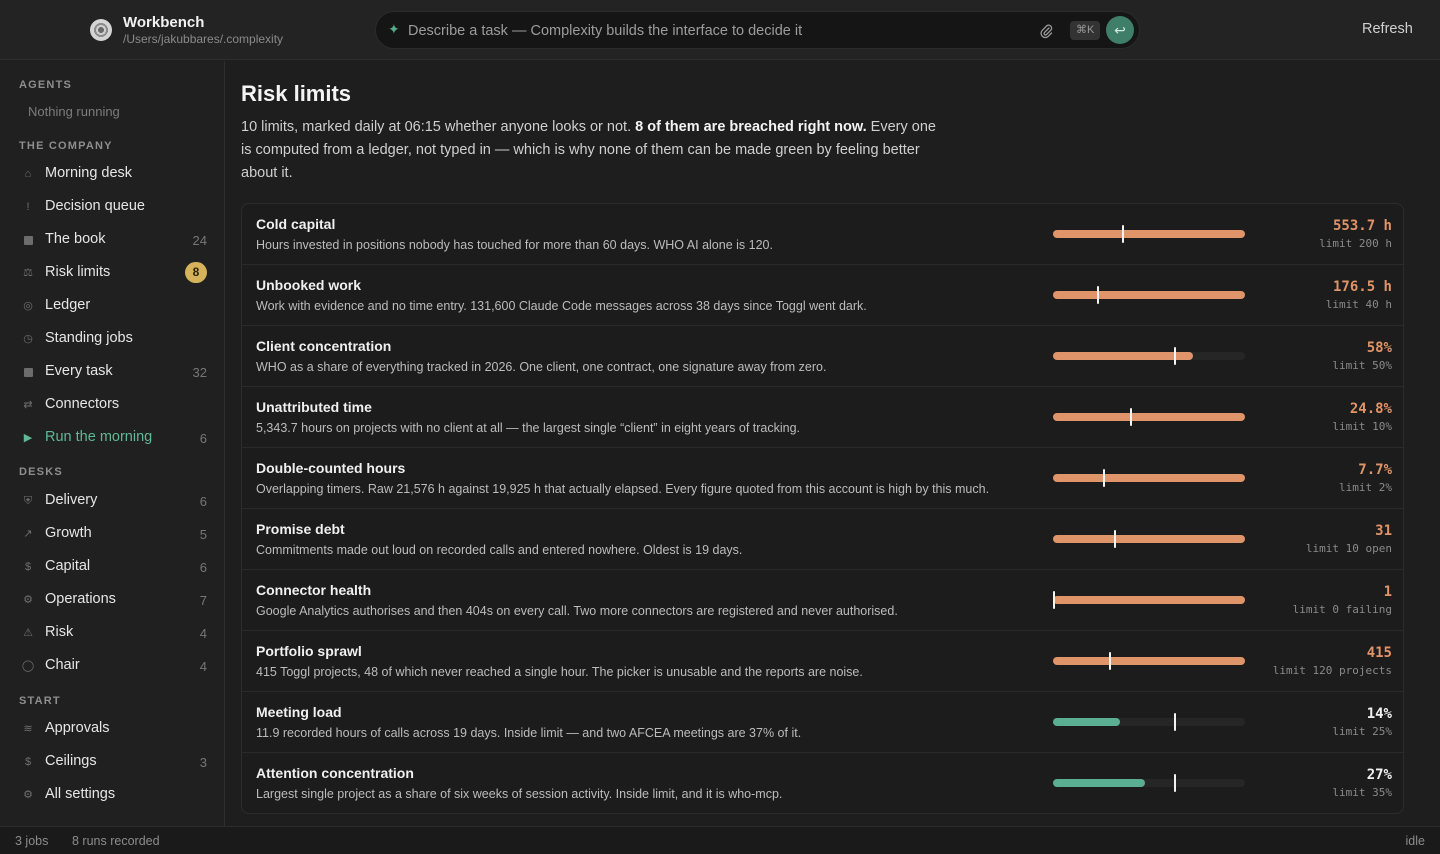  I want to click on status-state: idle, so click(1415, 841).